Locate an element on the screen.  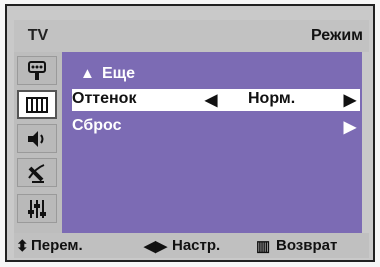
menu-item-tint: Оттенок ◀ Норм. ▶ is located at coordinates (216, 100).